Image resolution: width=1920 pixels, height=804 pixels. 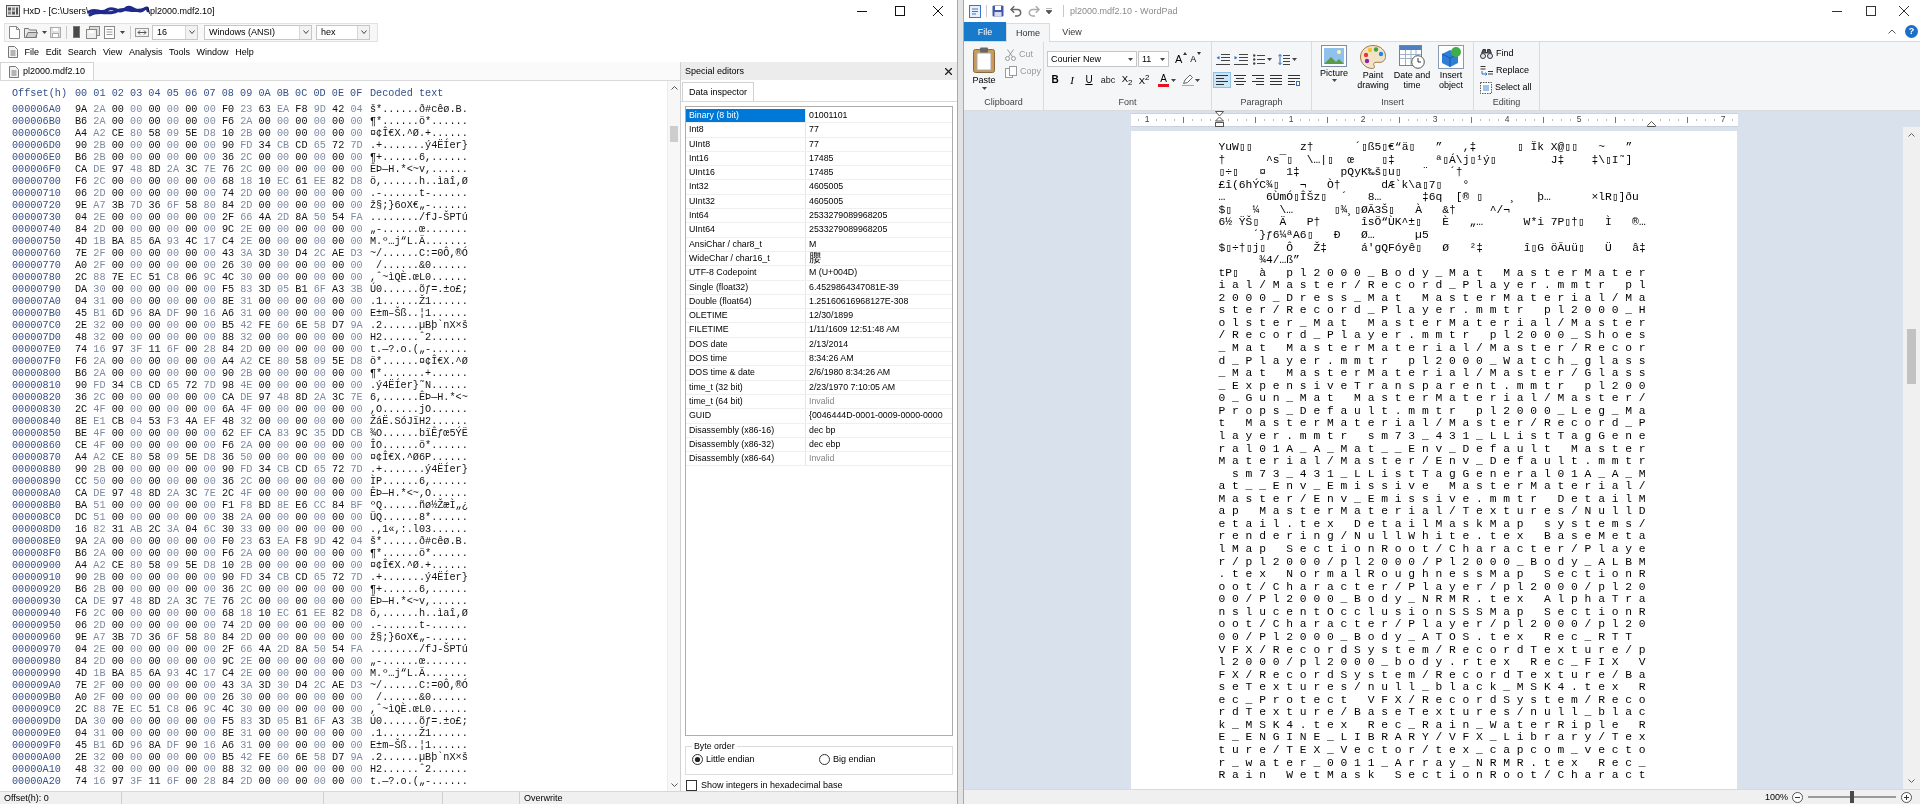 I want to click on select-all-button: Select all, so click(x=1509, y=87).